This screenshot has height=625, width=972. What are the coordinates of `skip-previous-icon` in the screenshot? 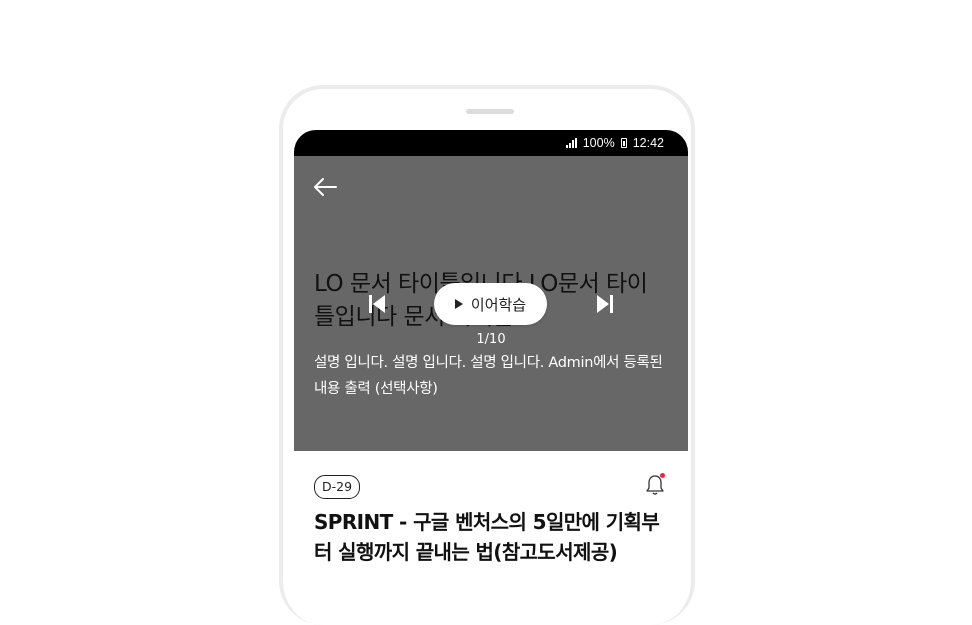 It's located at (377, 304).